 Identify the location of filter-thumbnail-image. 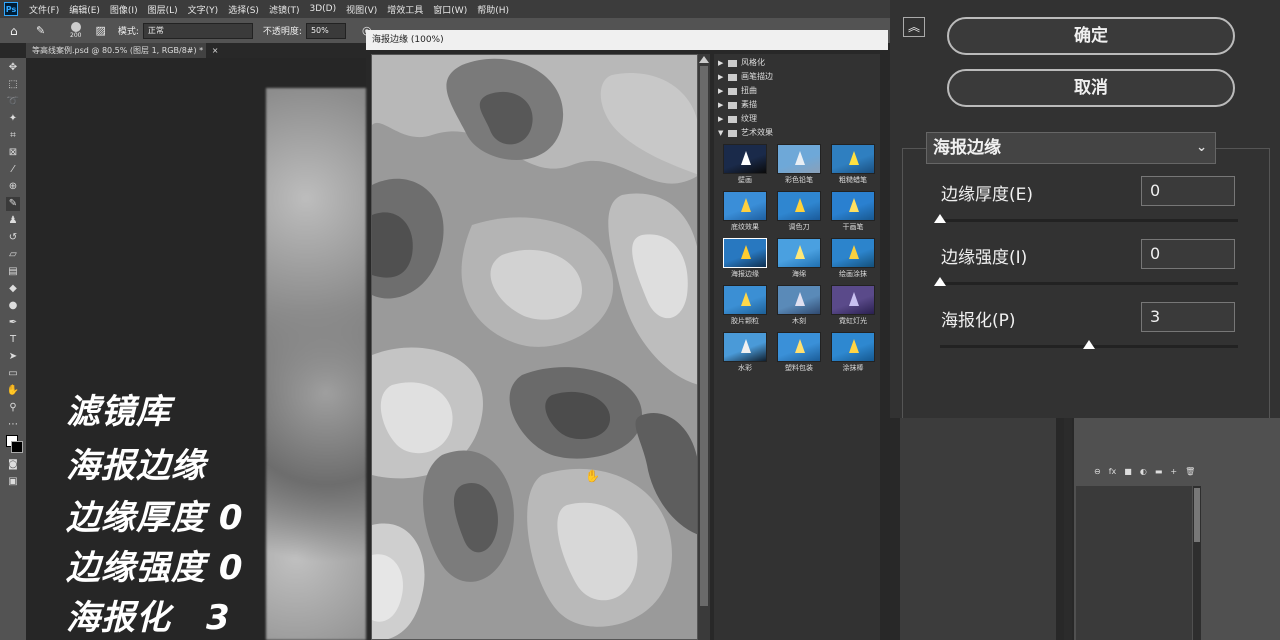
(745, 253).